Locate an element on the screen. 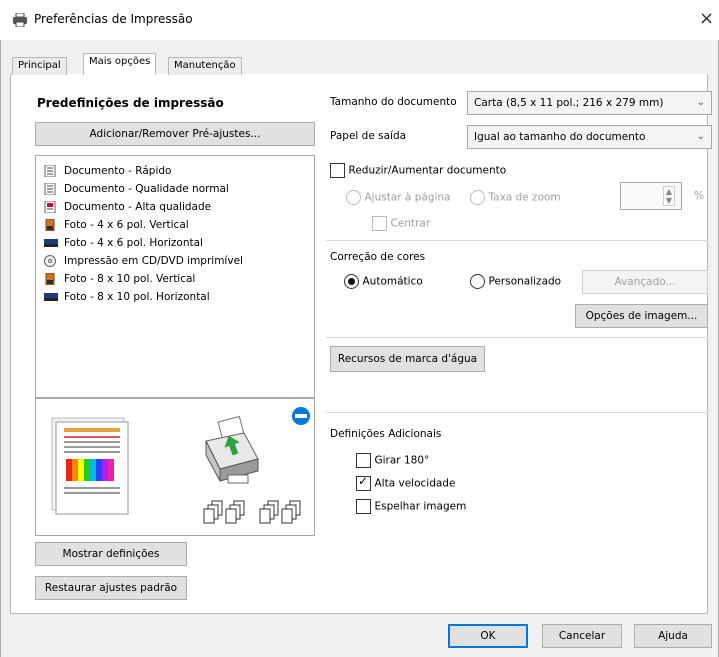  high-speed-label: Alta velocidade is located at coordinates (415, 483).